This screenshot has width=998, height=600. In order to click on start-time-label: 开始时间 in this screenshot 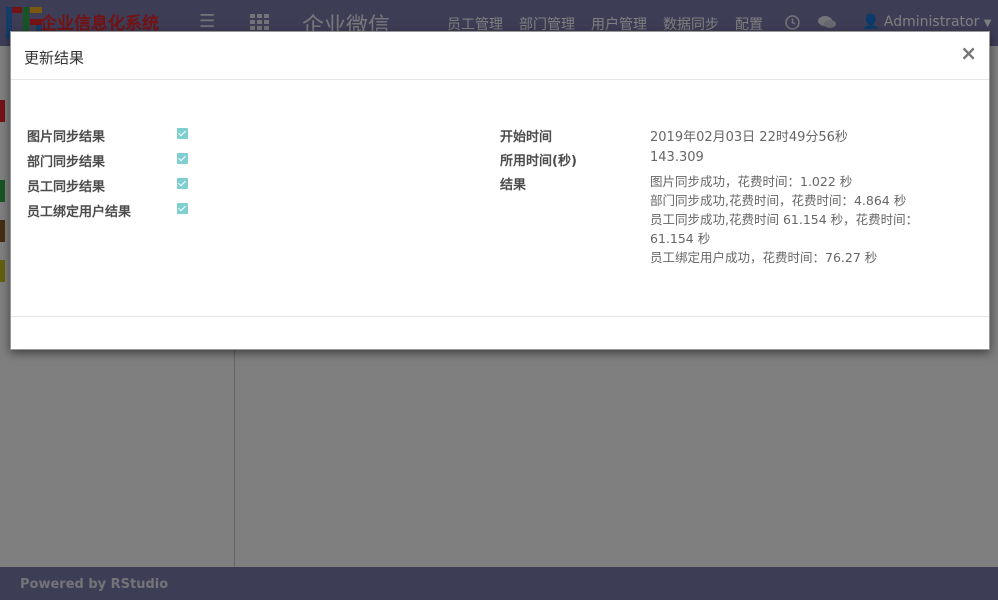, I will do `click(526, 137)`.